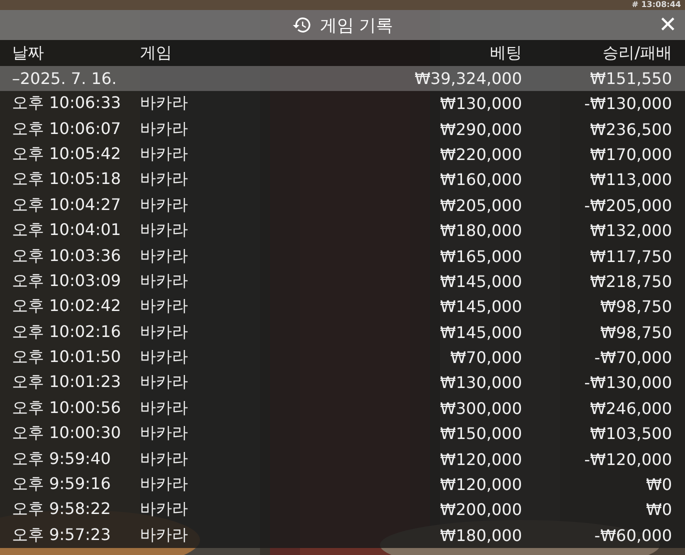 The height and width of the screenshot is (555, 685). I want to click on table-cell-text: 오후 9:59:16, so click(61, 485).